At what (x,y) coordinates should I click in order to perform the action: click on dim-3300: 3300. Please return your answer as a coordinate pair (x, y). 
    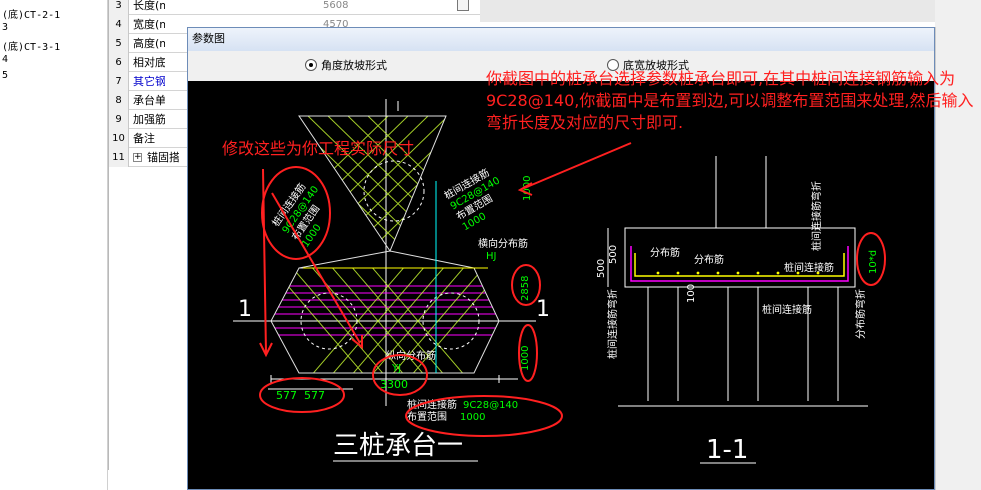
    Looking at the image, I should click on (394, 384).